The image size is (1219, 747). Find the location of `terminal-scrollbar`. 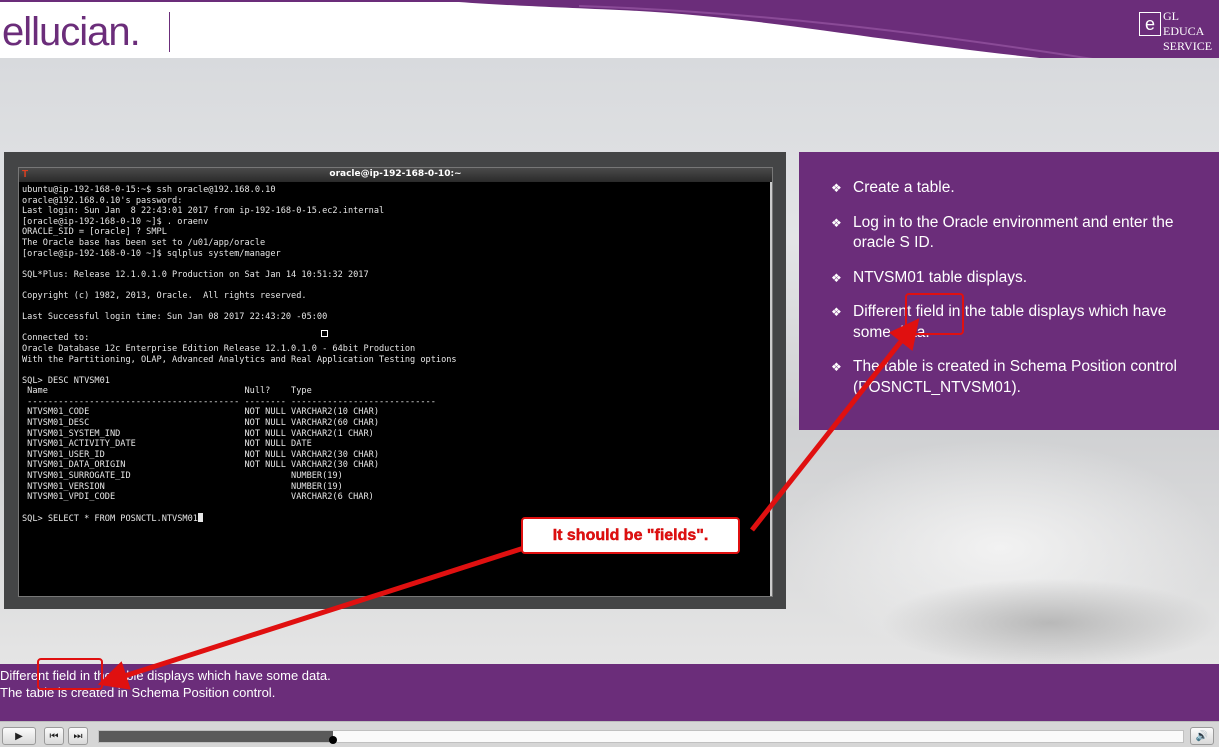

terminal-scrollbar is located at coordinates (771, 389).